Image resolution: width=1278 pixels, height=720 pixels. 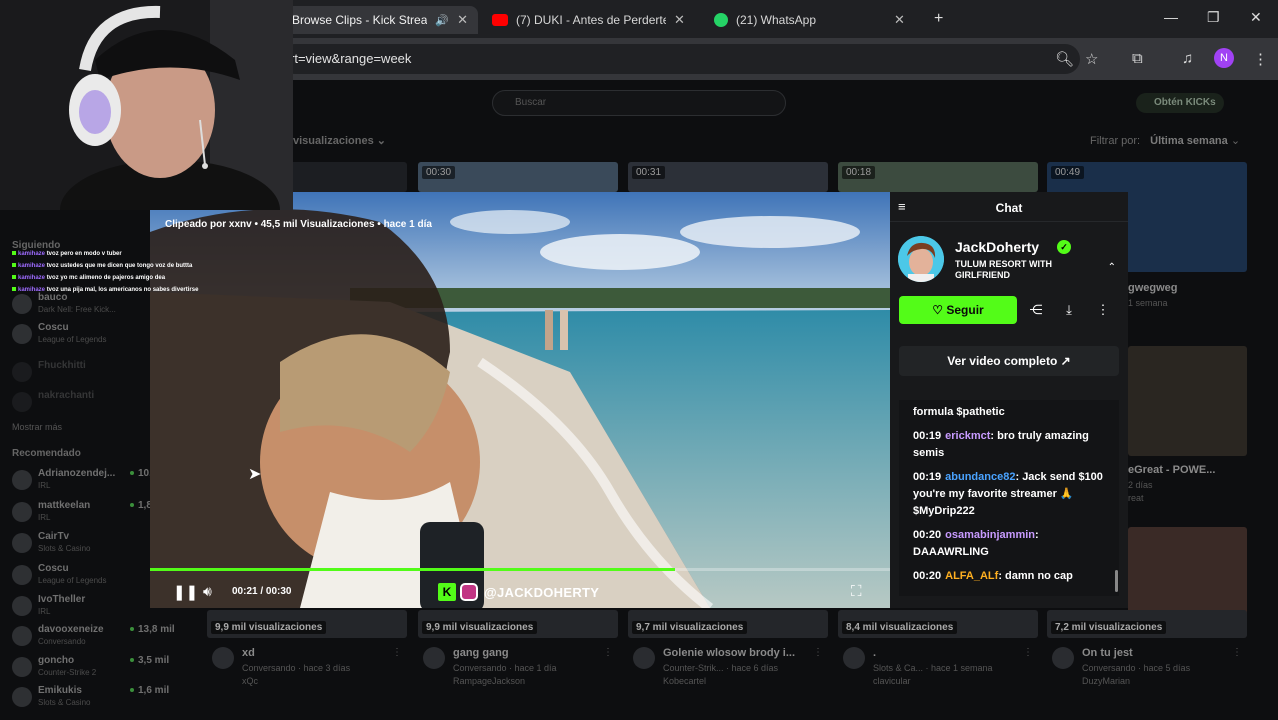 I want to click on clip-thumbnail: 00:18, so click(x=938, y=177).